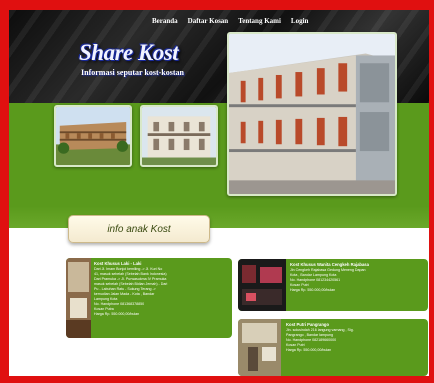  I want to click on site-logo: Share Kost Informasi seputar kost-kostan, so click(154, 65).